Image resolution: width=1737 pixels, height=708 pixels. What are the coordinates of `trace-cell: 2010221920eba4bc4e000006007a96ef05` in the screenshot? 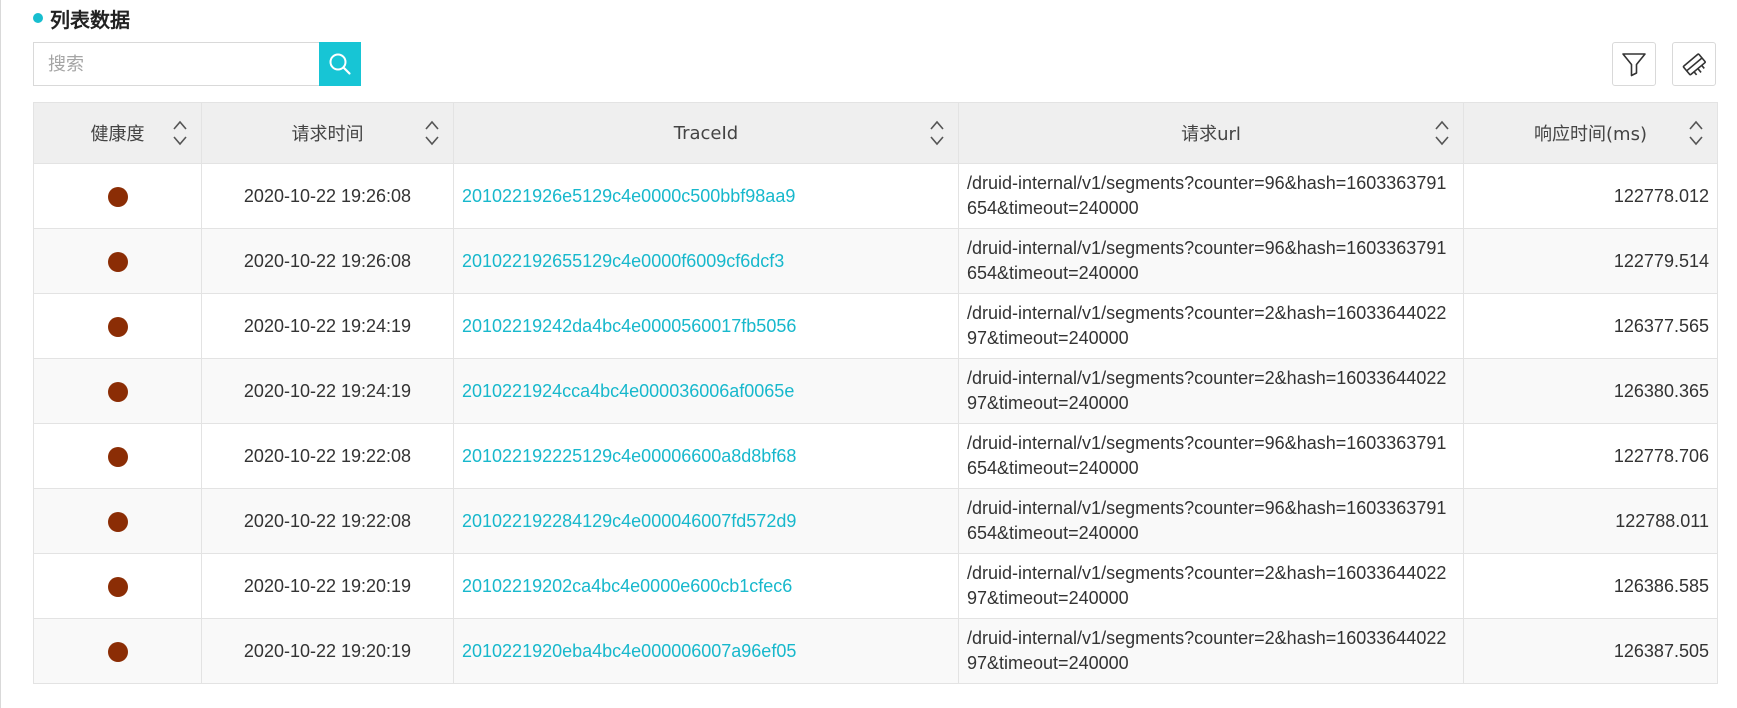 It's located at (706, 651).